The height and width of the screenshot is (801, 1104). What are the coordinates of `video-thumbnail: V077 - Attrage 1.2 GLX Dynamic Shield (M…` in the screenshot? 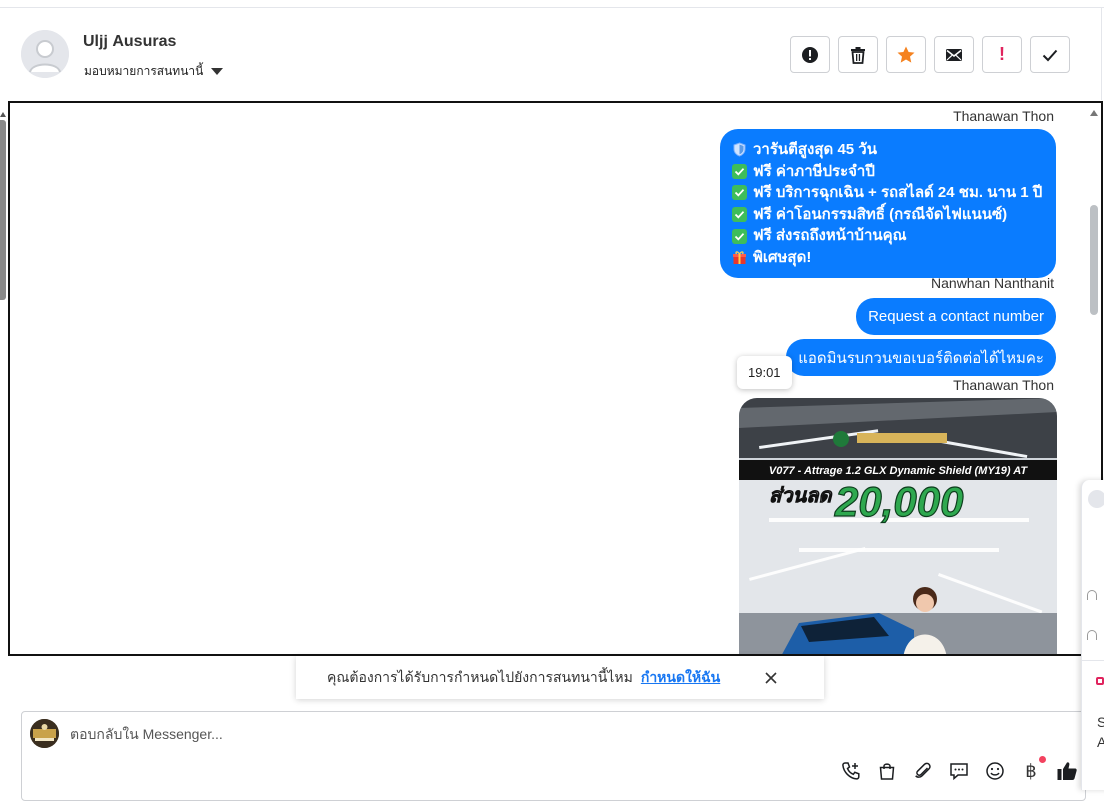 It's located at (898, 526).